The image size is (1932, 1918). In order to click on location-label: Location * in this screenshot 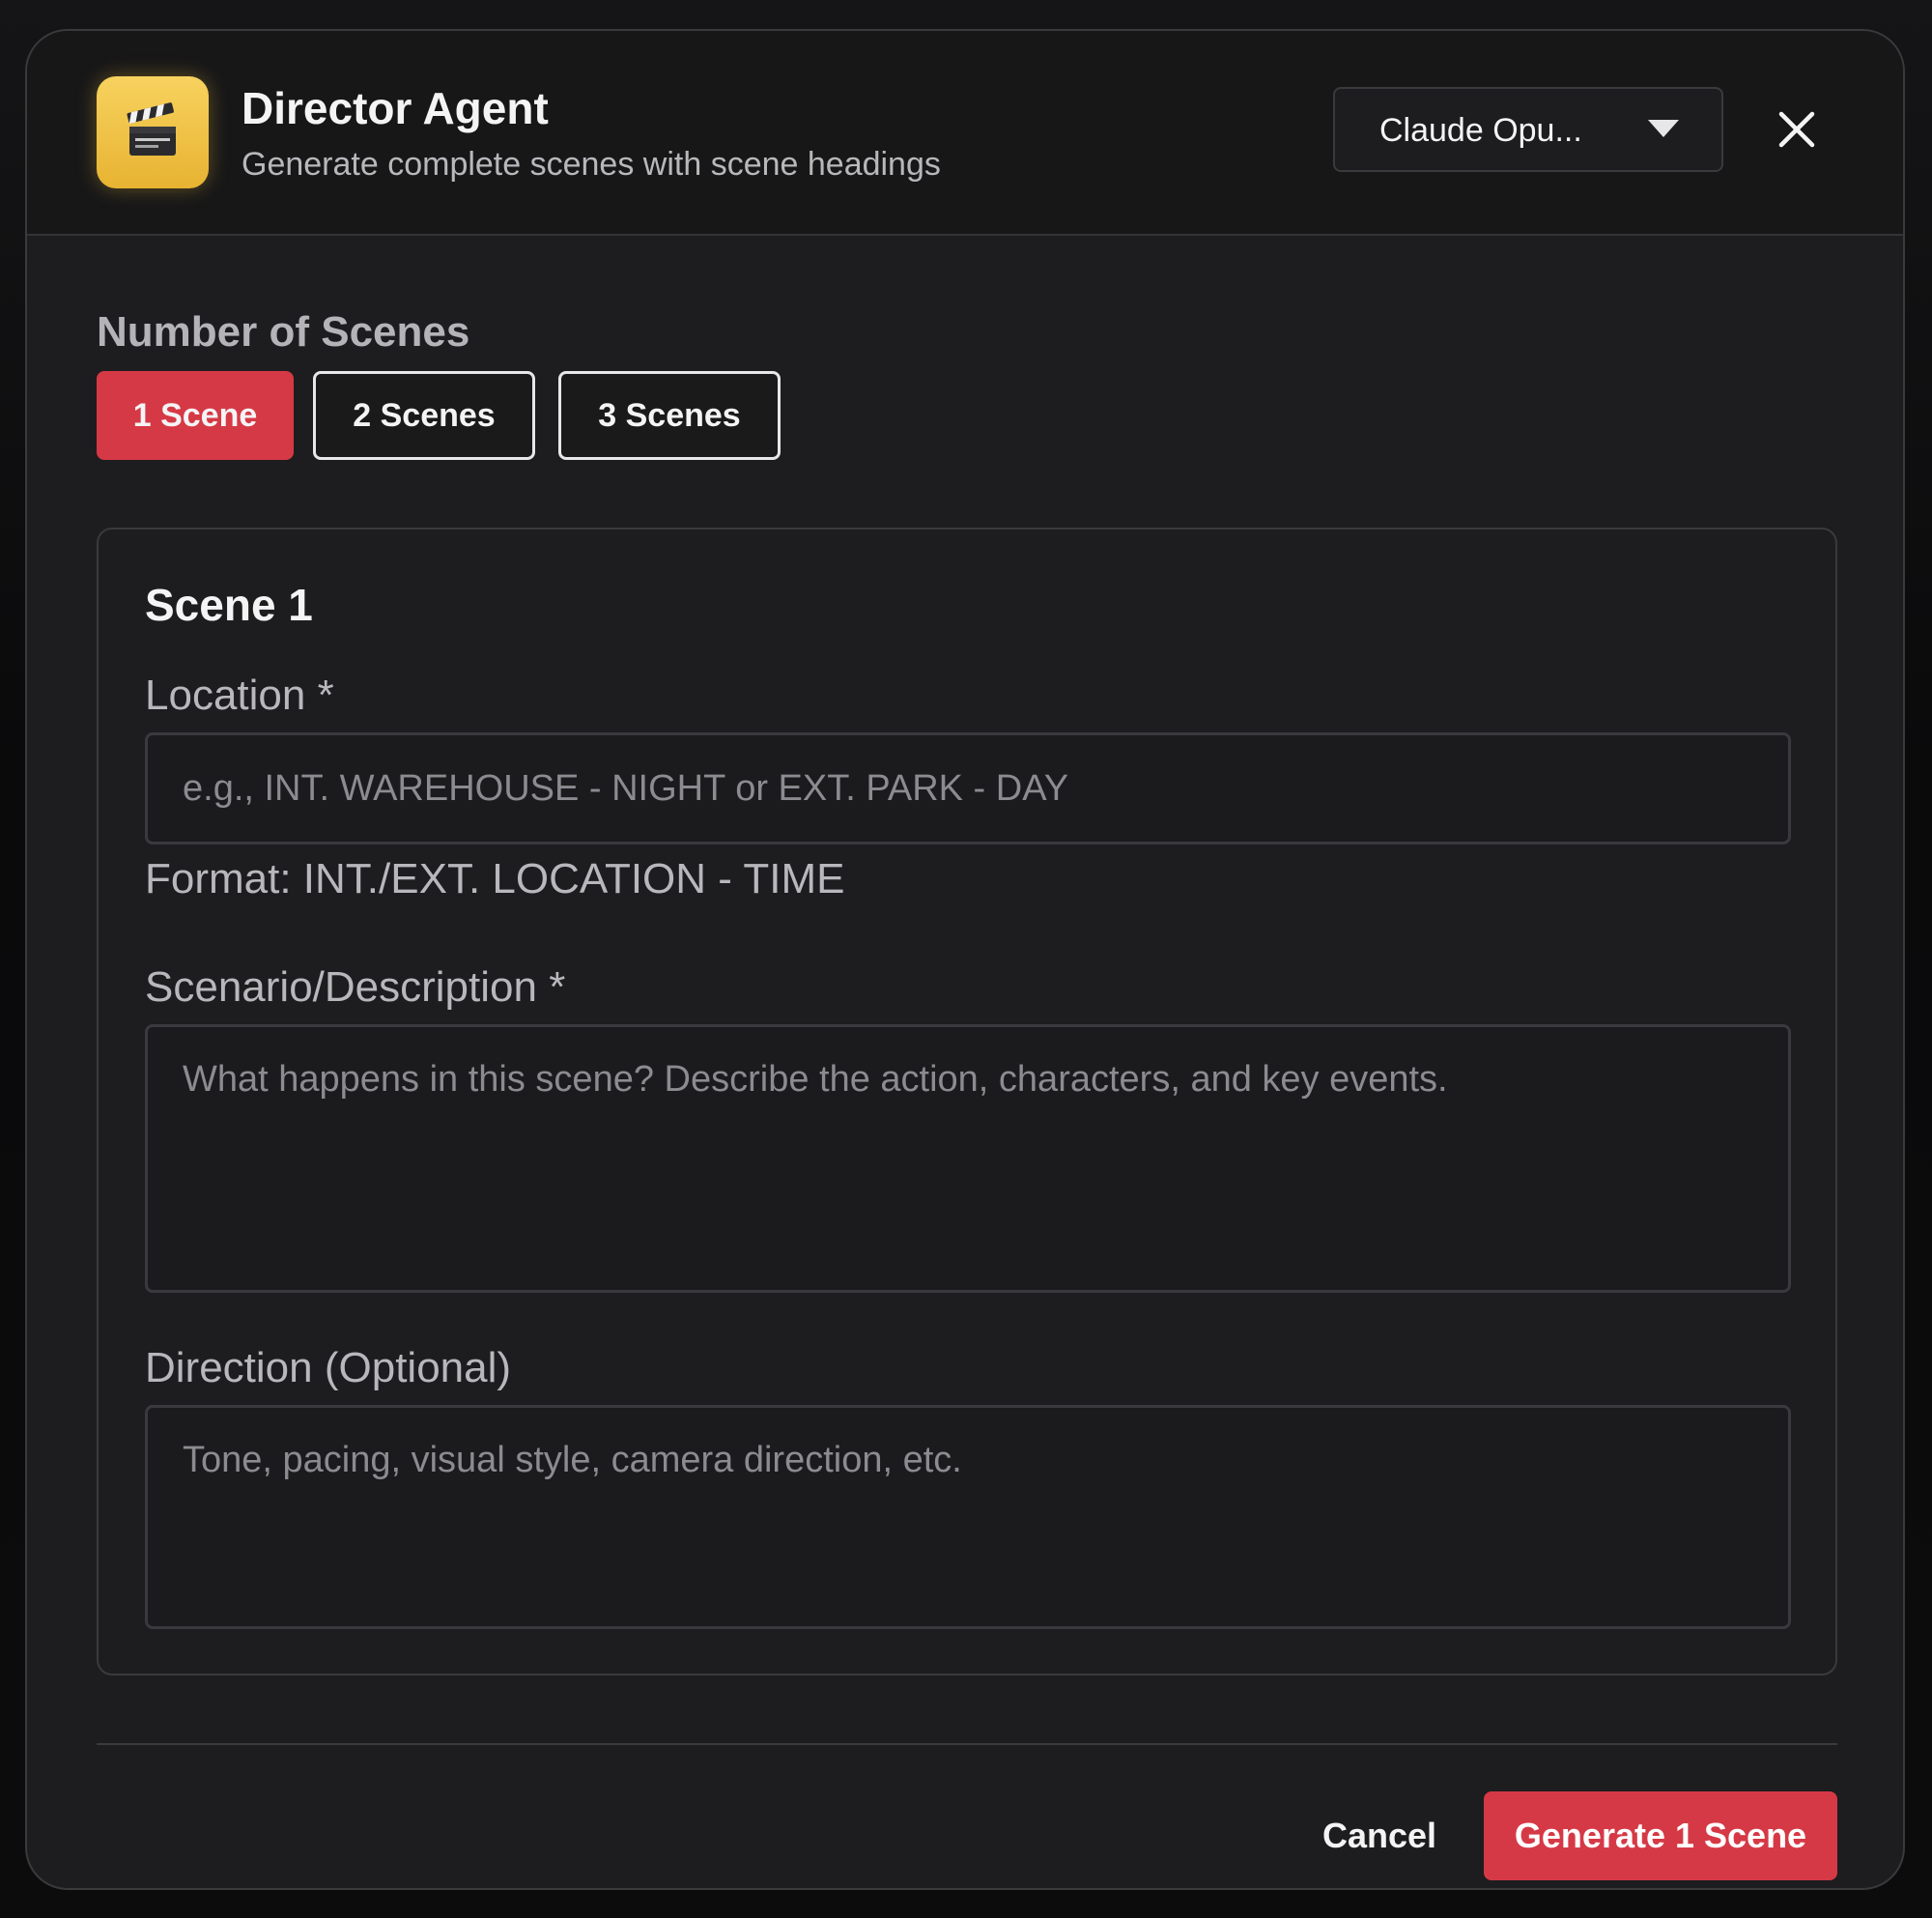, I will do `click(239, 695)`.